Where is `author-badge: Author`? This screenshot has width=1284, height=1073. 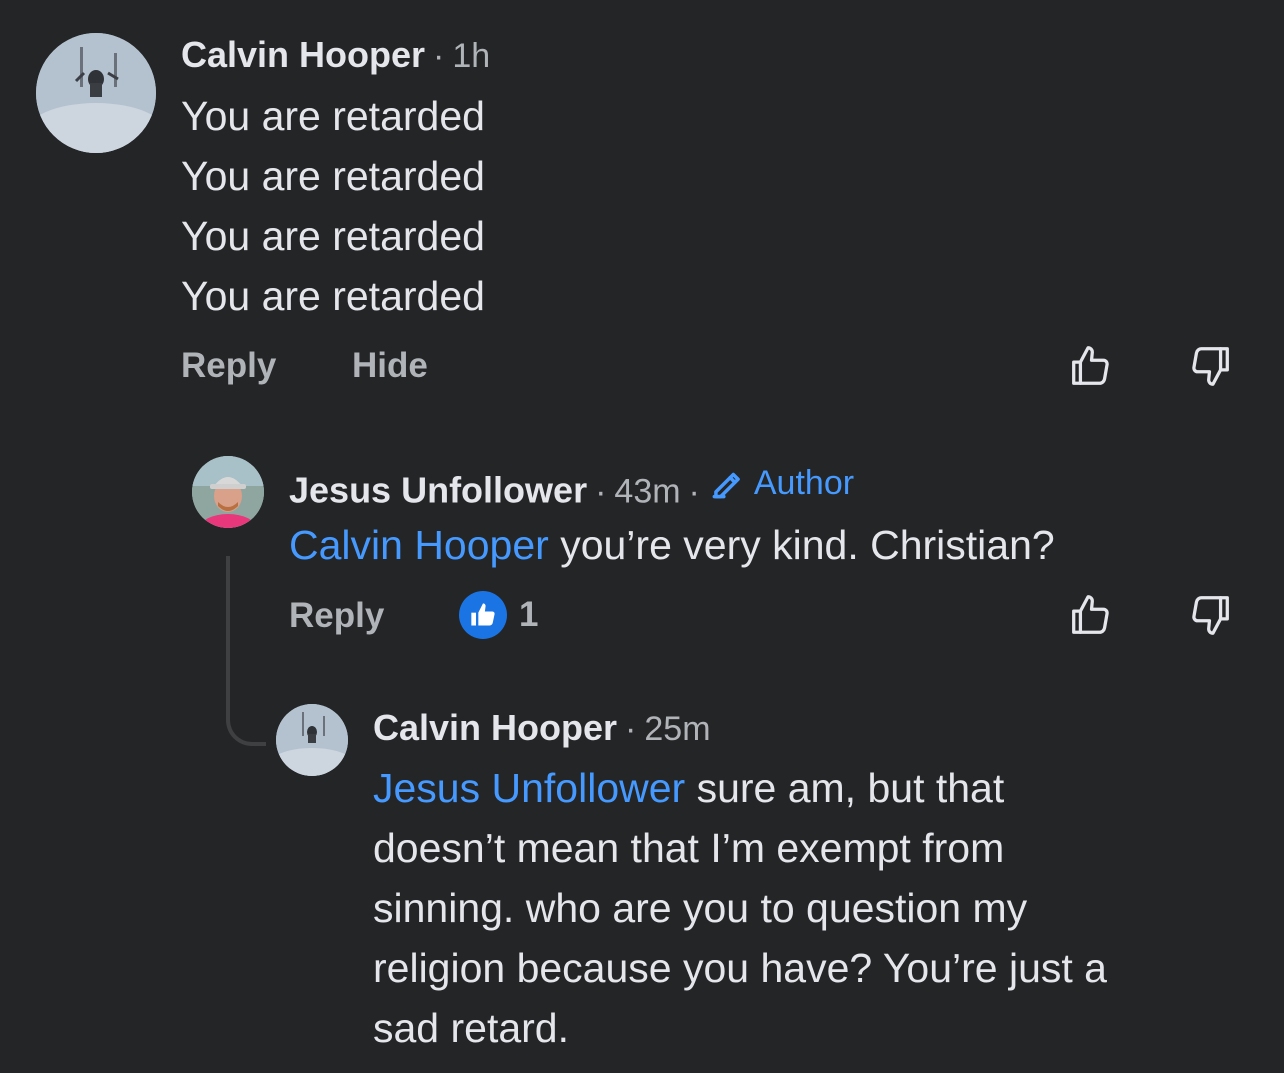 author-badge: Author is located at coordinates (781, 483).